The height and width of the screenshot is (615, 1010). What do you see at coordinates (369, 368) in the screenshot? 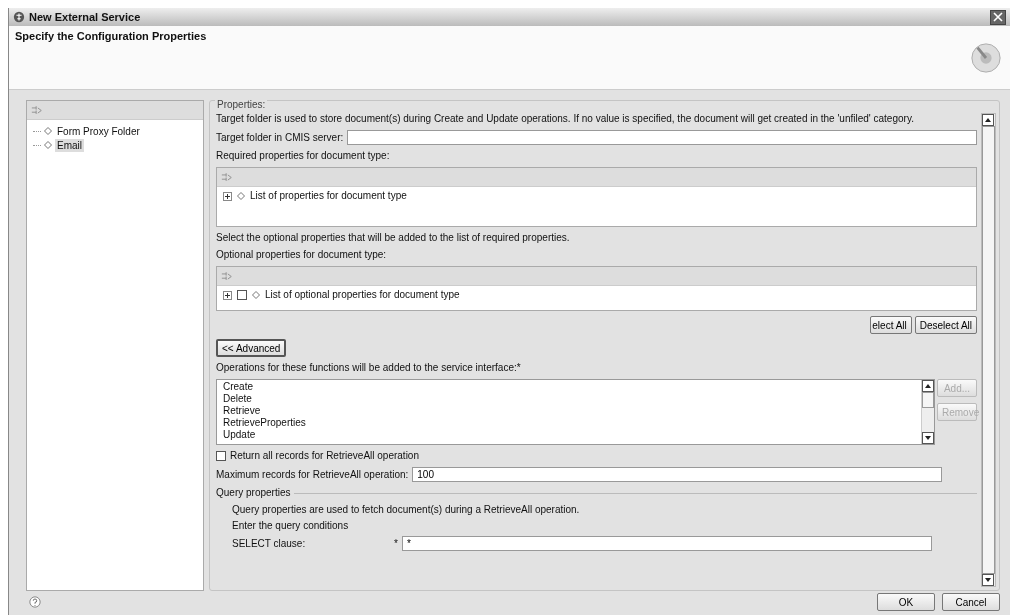
I see `section-label: Operations for these functions will be added to the service interface:*` at bounding box center [369, 368].